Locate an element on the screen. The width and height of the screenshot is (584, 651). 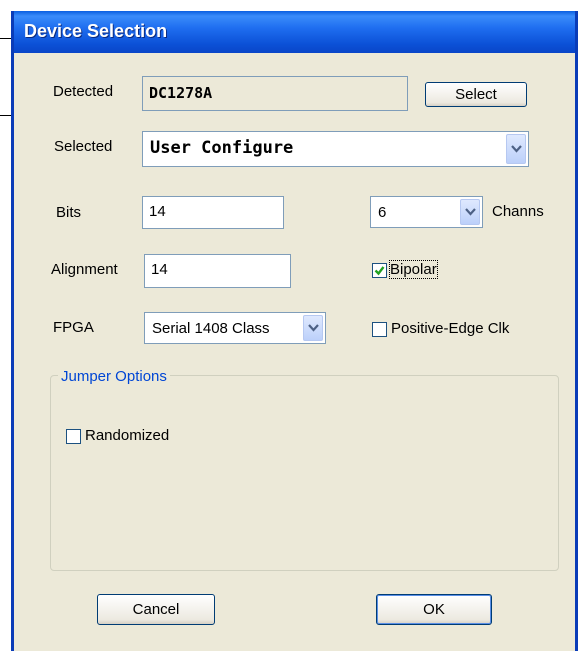
bipolar-checkbox is located at coordinates (379, 270).